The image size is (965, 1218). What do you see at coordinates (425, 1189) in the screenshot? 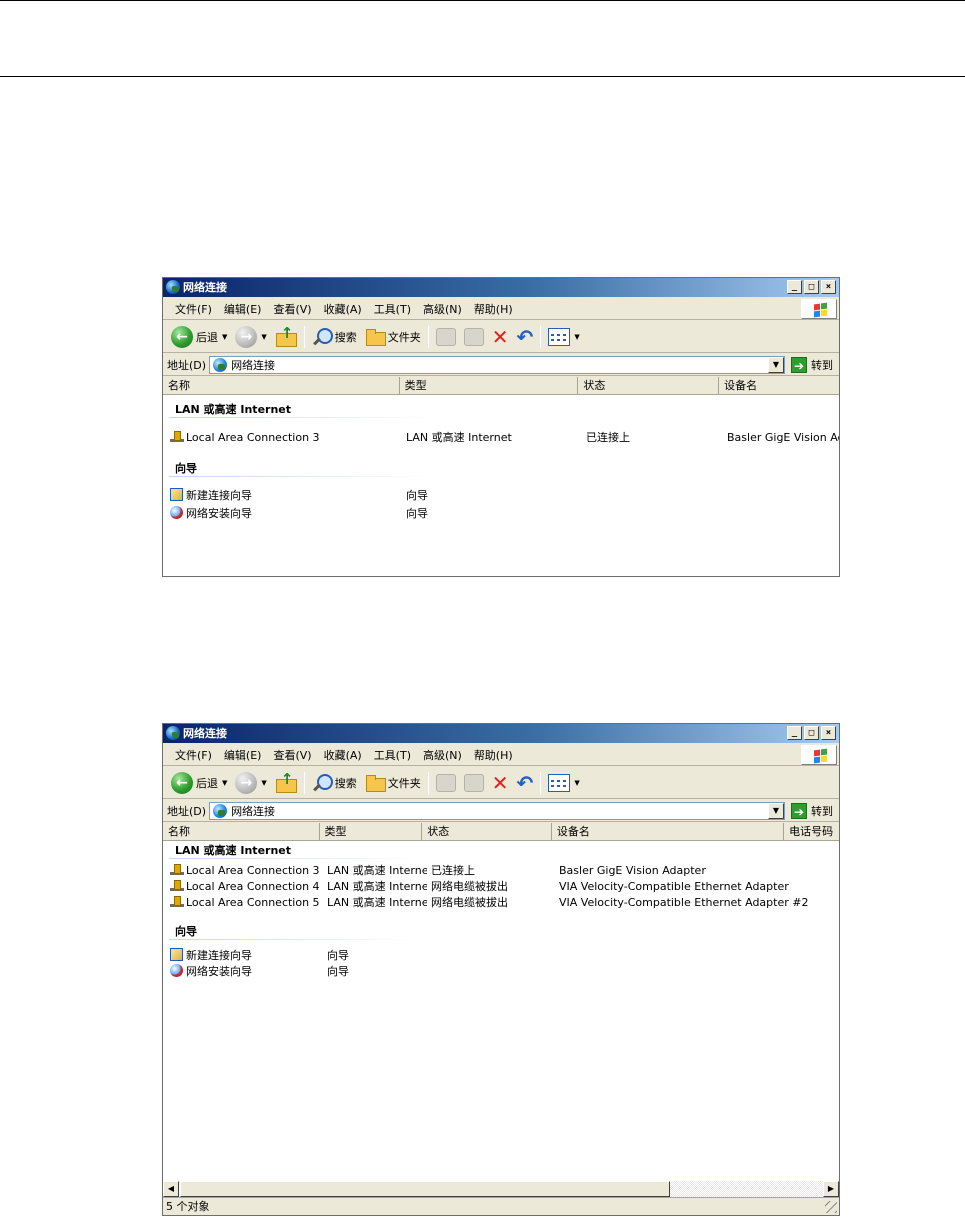
I see `scroll-thumb` at bounding box center [425, 1189].